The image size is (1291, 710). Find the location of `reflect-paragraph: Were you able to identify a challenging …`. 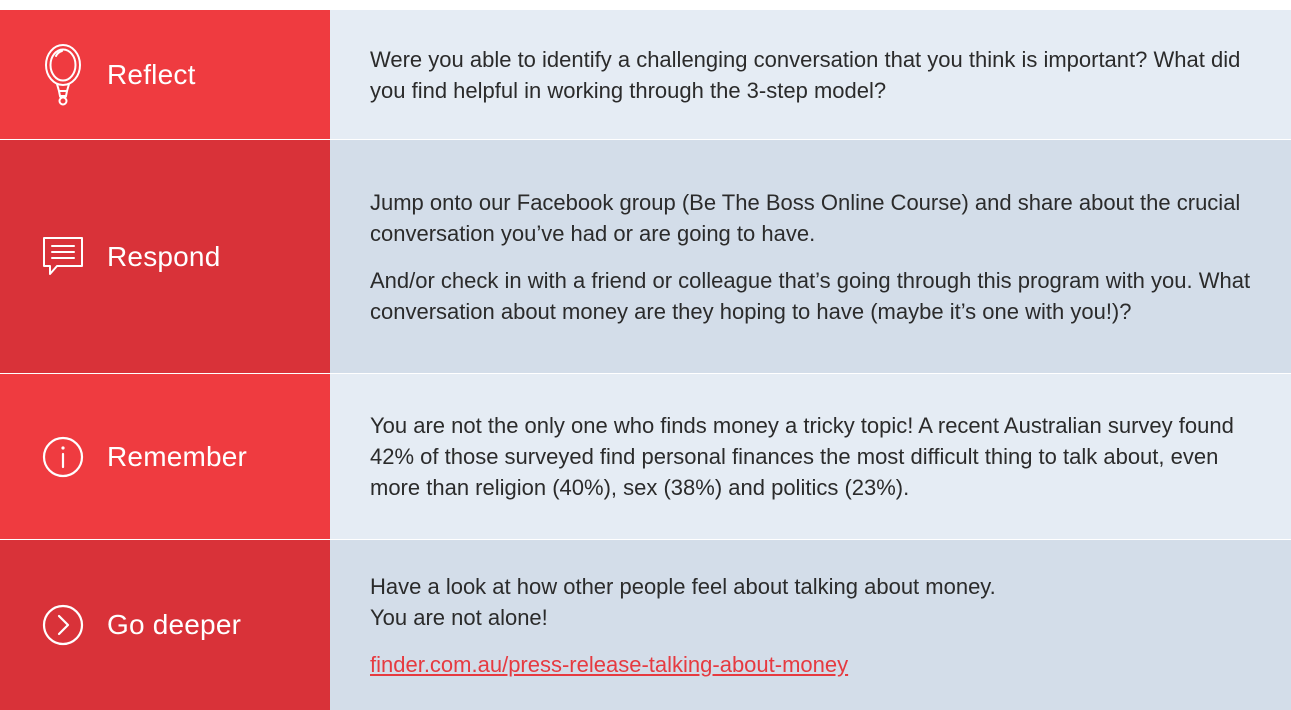

reflect-paragraph: Were you able to identify a challenging … is located at coordinates (805, 74).